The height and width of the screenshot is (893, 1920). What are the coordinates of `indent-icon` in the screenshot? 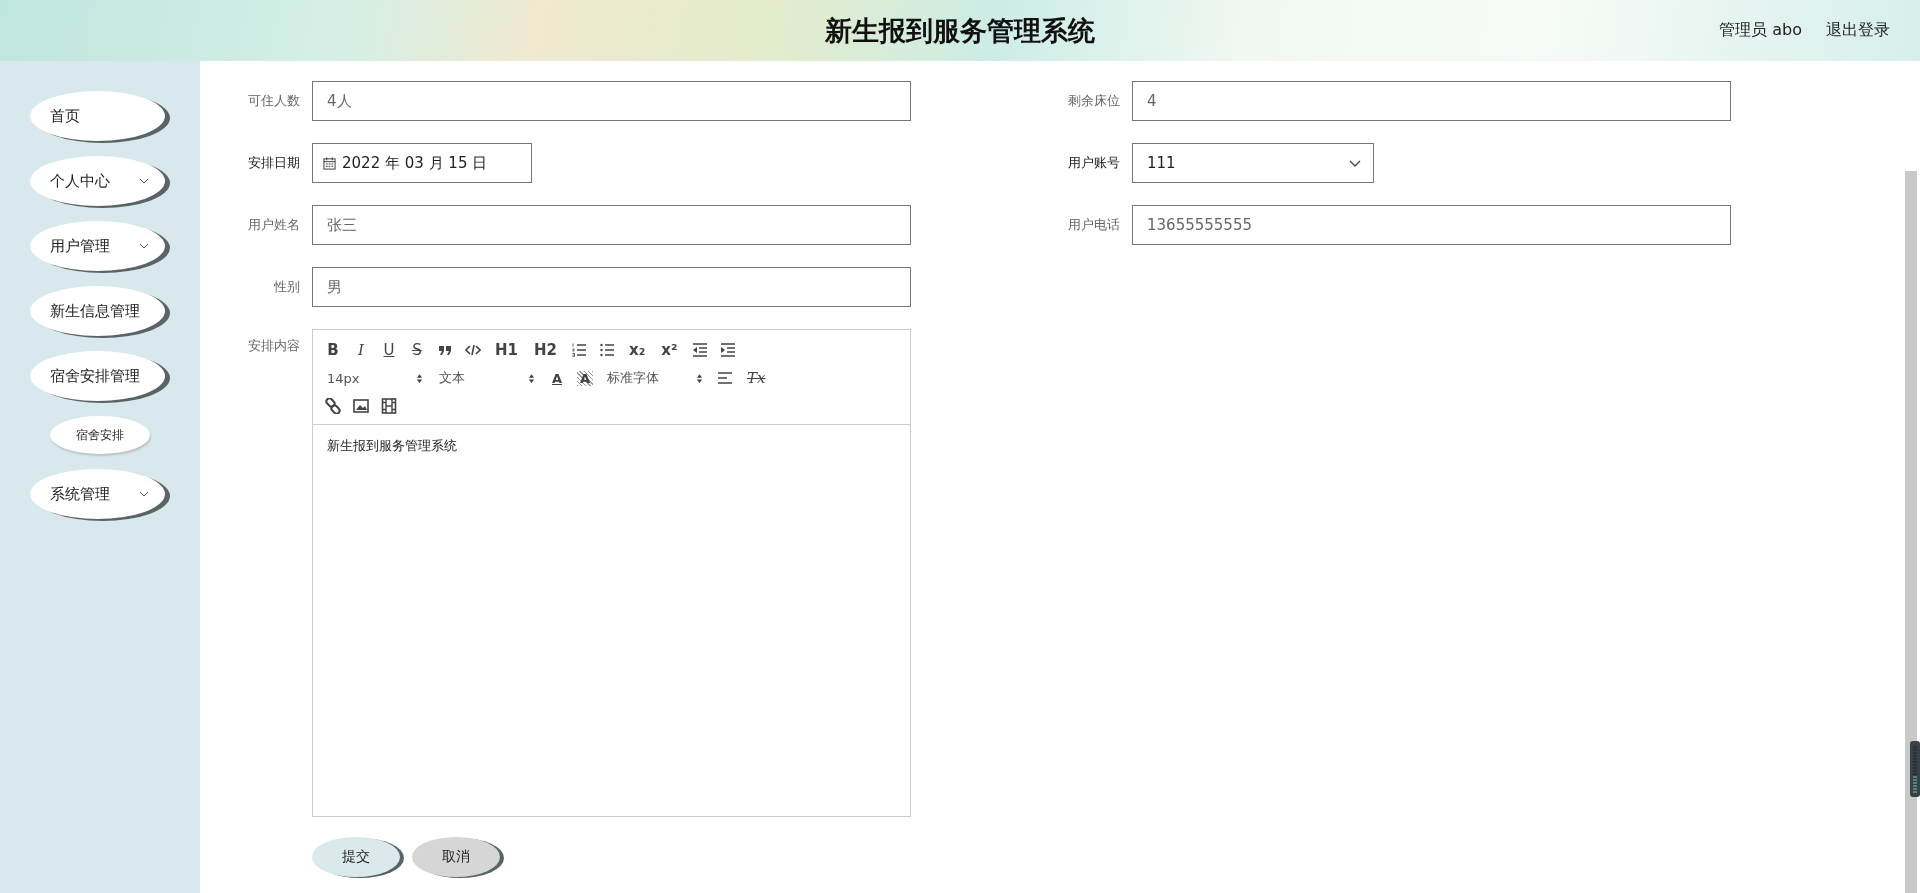 It's located at (727, 350).